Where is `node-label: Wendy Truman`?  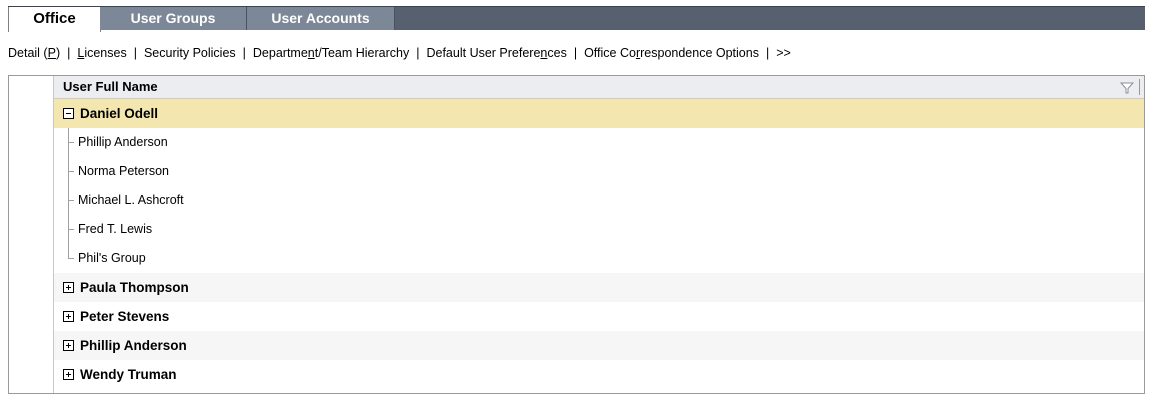 node-label: Wendy Truman is located at coordinates (128, 374).